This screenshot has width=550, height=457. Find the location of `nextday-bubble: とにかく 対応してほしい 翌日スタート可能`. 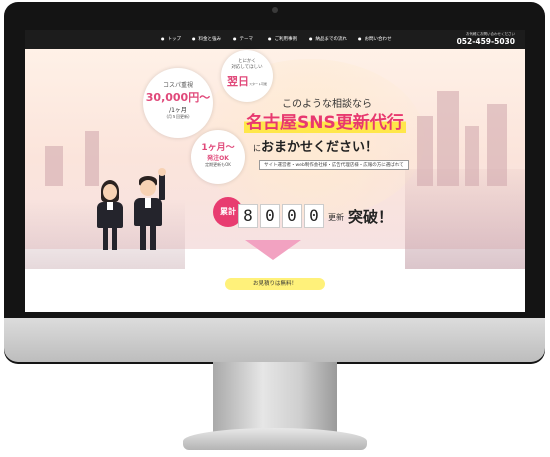

nextday-bubble: とにかく 対応してほしい 翌日スタート可能 is located at coordinates (247, 76).